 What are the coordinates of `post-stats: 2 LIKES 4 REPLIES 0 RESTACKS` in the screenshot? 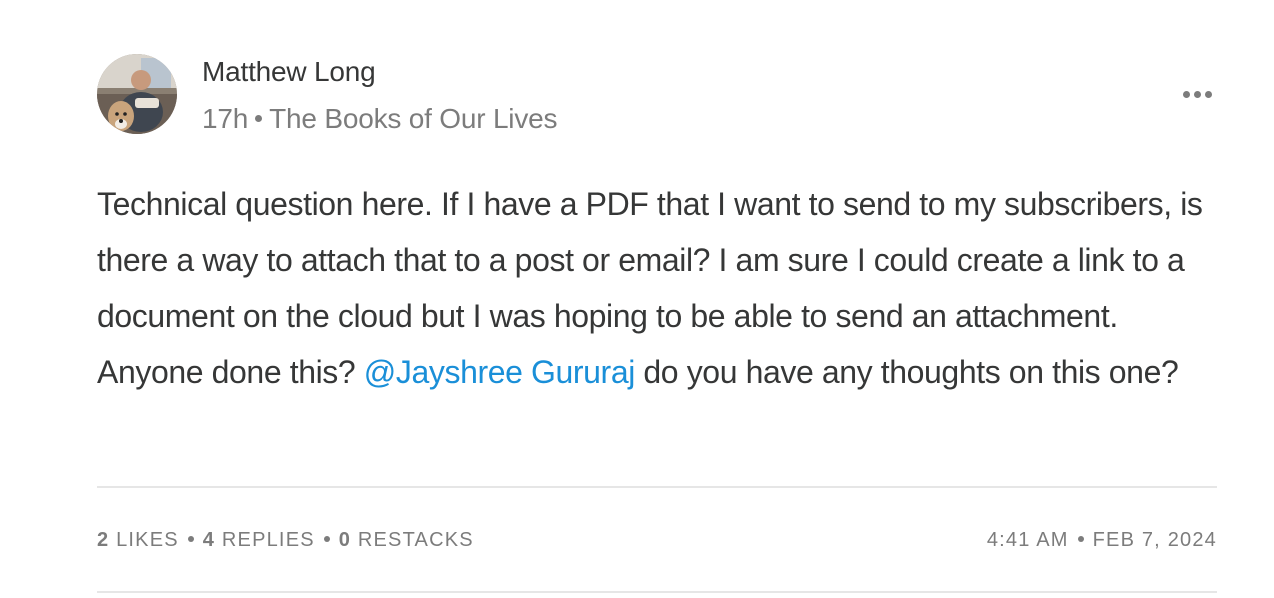 It's located at (285, 540).